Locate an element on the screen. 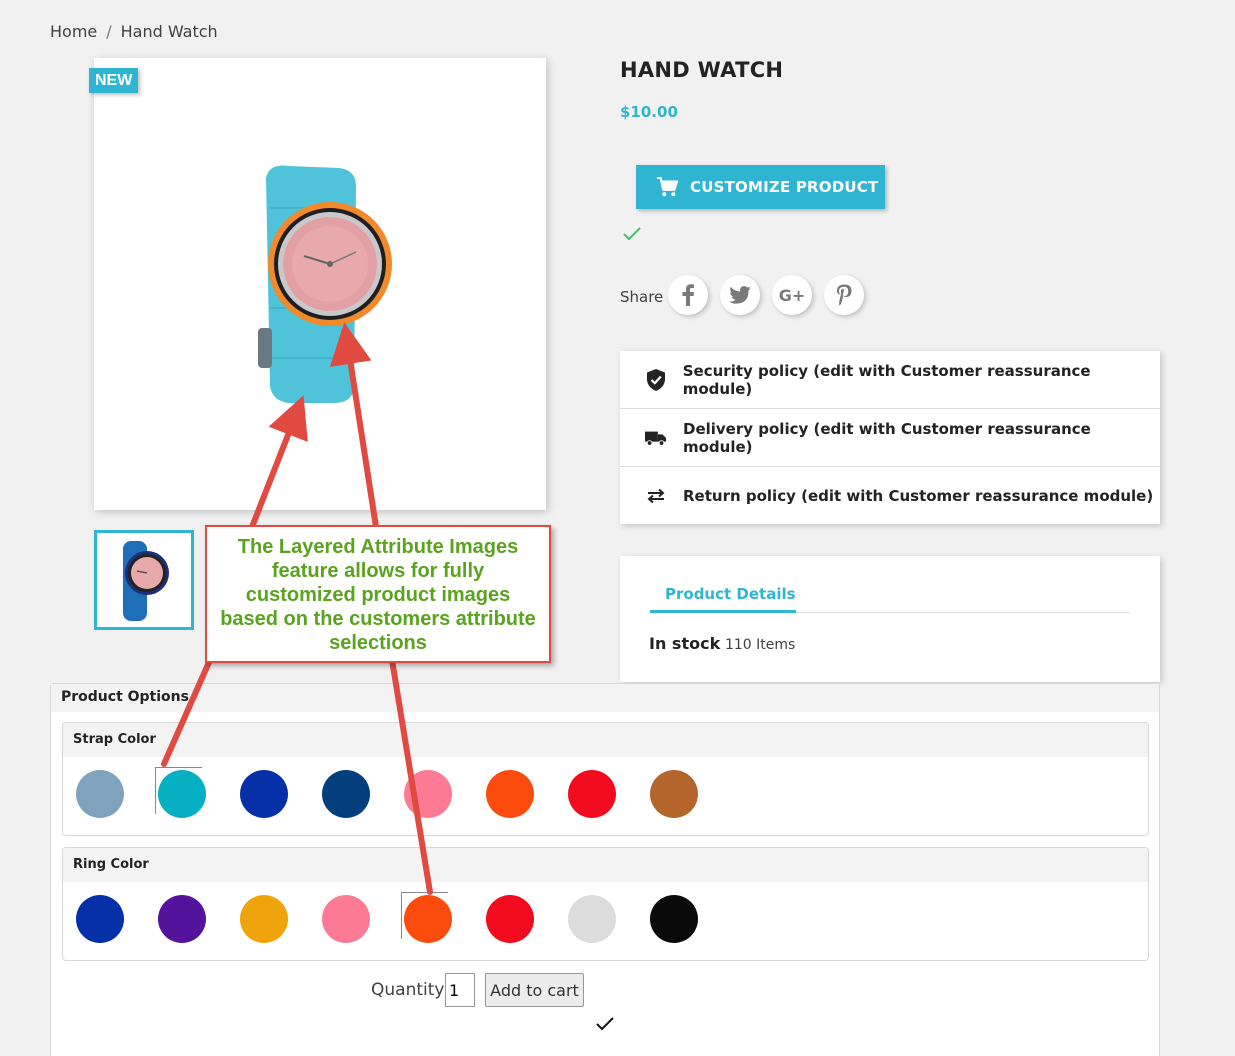 The height and width of the screenshot is (1056, 1235). stock-info: In stock 110 Items is located at coordinates (722, 643).